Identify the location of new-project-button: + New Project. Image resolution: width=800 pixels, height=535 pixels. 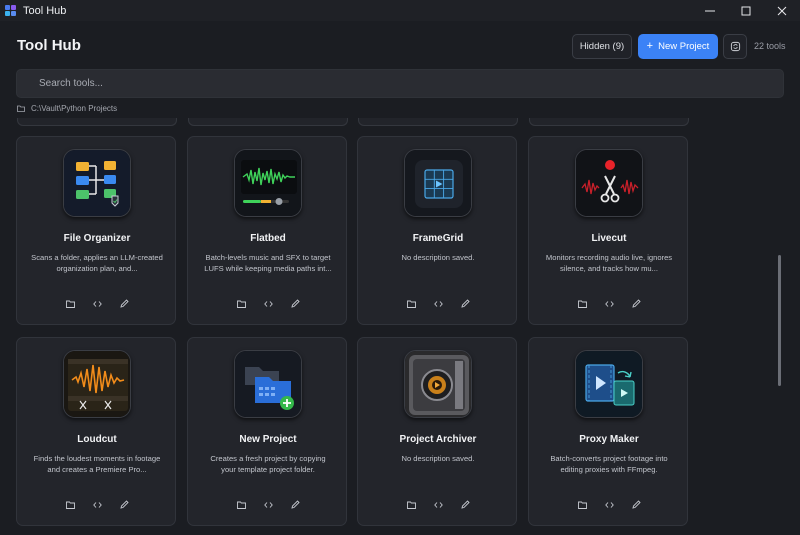
(678, 46).